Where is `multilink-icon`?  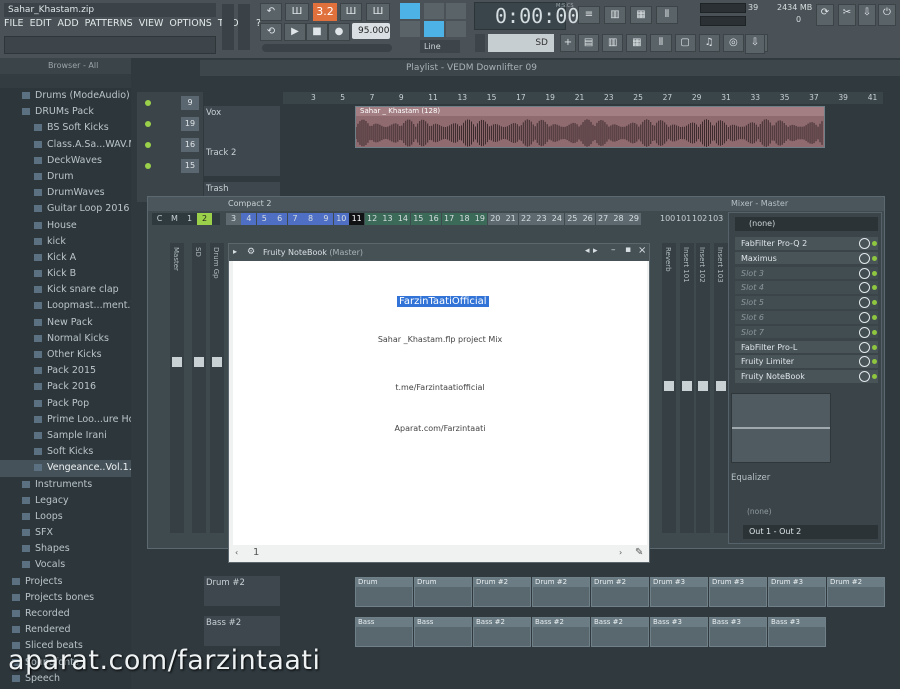
multilink-icon is located at coordinates (456, 29).